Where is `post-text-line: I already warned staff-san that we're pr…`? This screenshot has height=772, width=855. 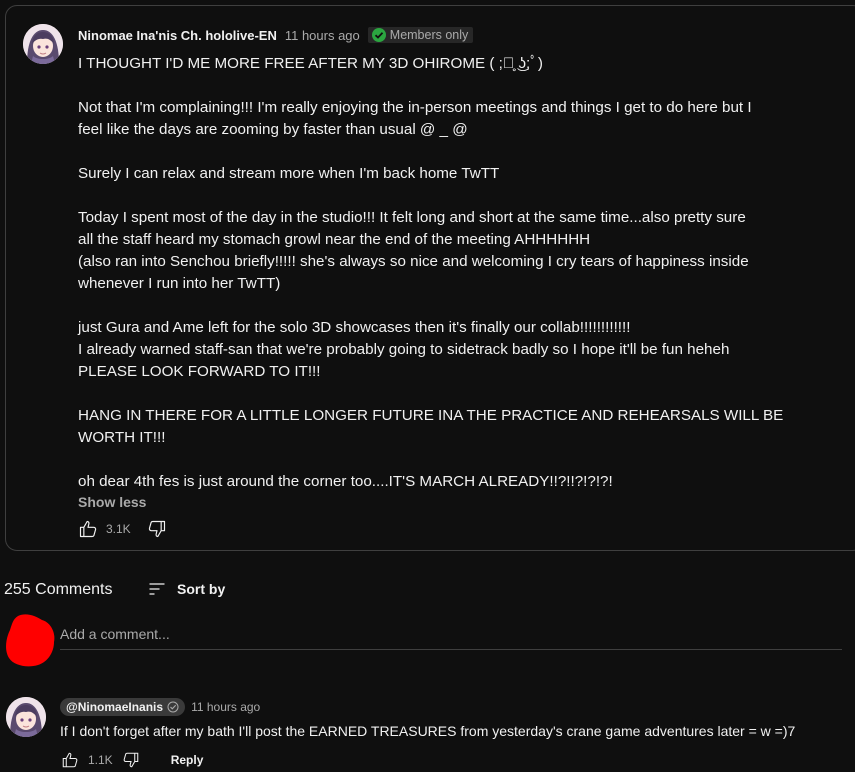
post-text-line: I already warned staff-san that we're pr… is located at coordinates (404, 349).